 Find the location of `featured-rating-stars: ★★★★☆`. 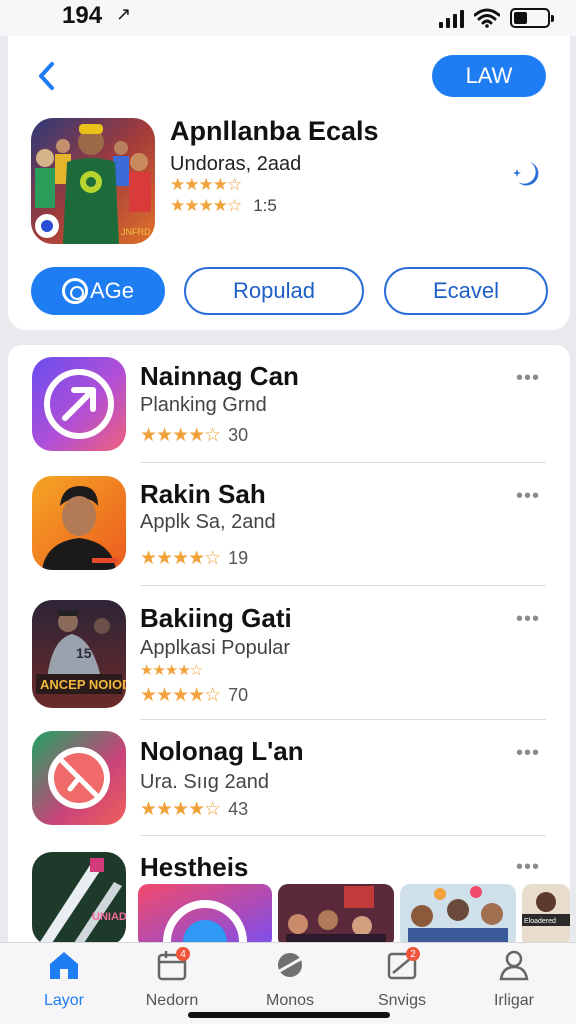

featured-rating-stars: ★★★★☆ is located at coordinates (206, 205).